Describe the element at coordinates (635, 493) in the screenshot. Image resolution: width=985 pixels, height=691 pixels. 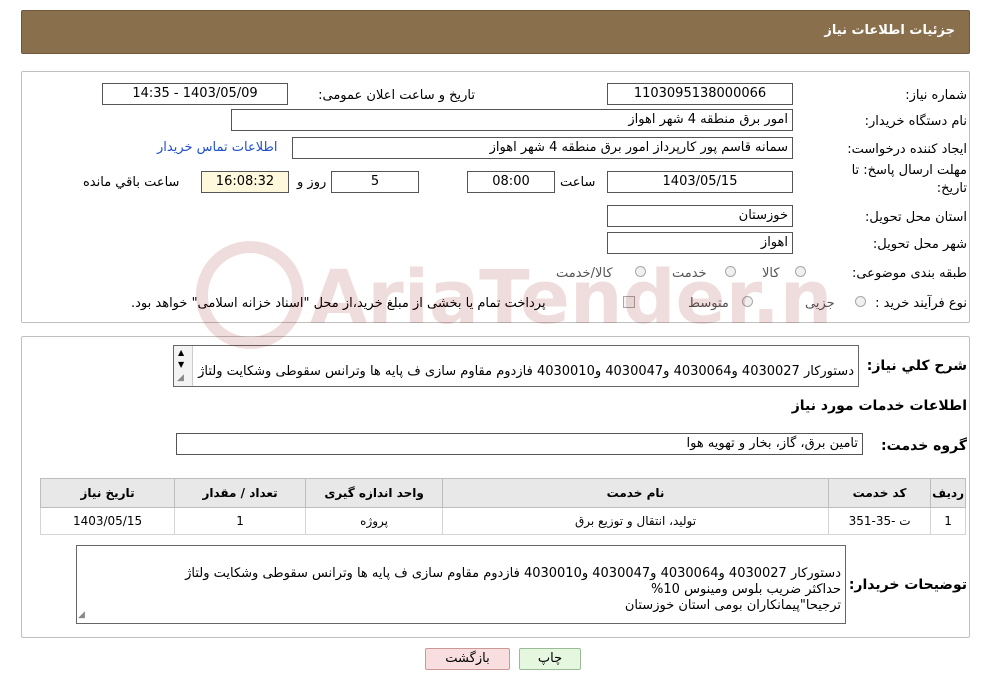
I see `col-name: نام خدمت` at that location.